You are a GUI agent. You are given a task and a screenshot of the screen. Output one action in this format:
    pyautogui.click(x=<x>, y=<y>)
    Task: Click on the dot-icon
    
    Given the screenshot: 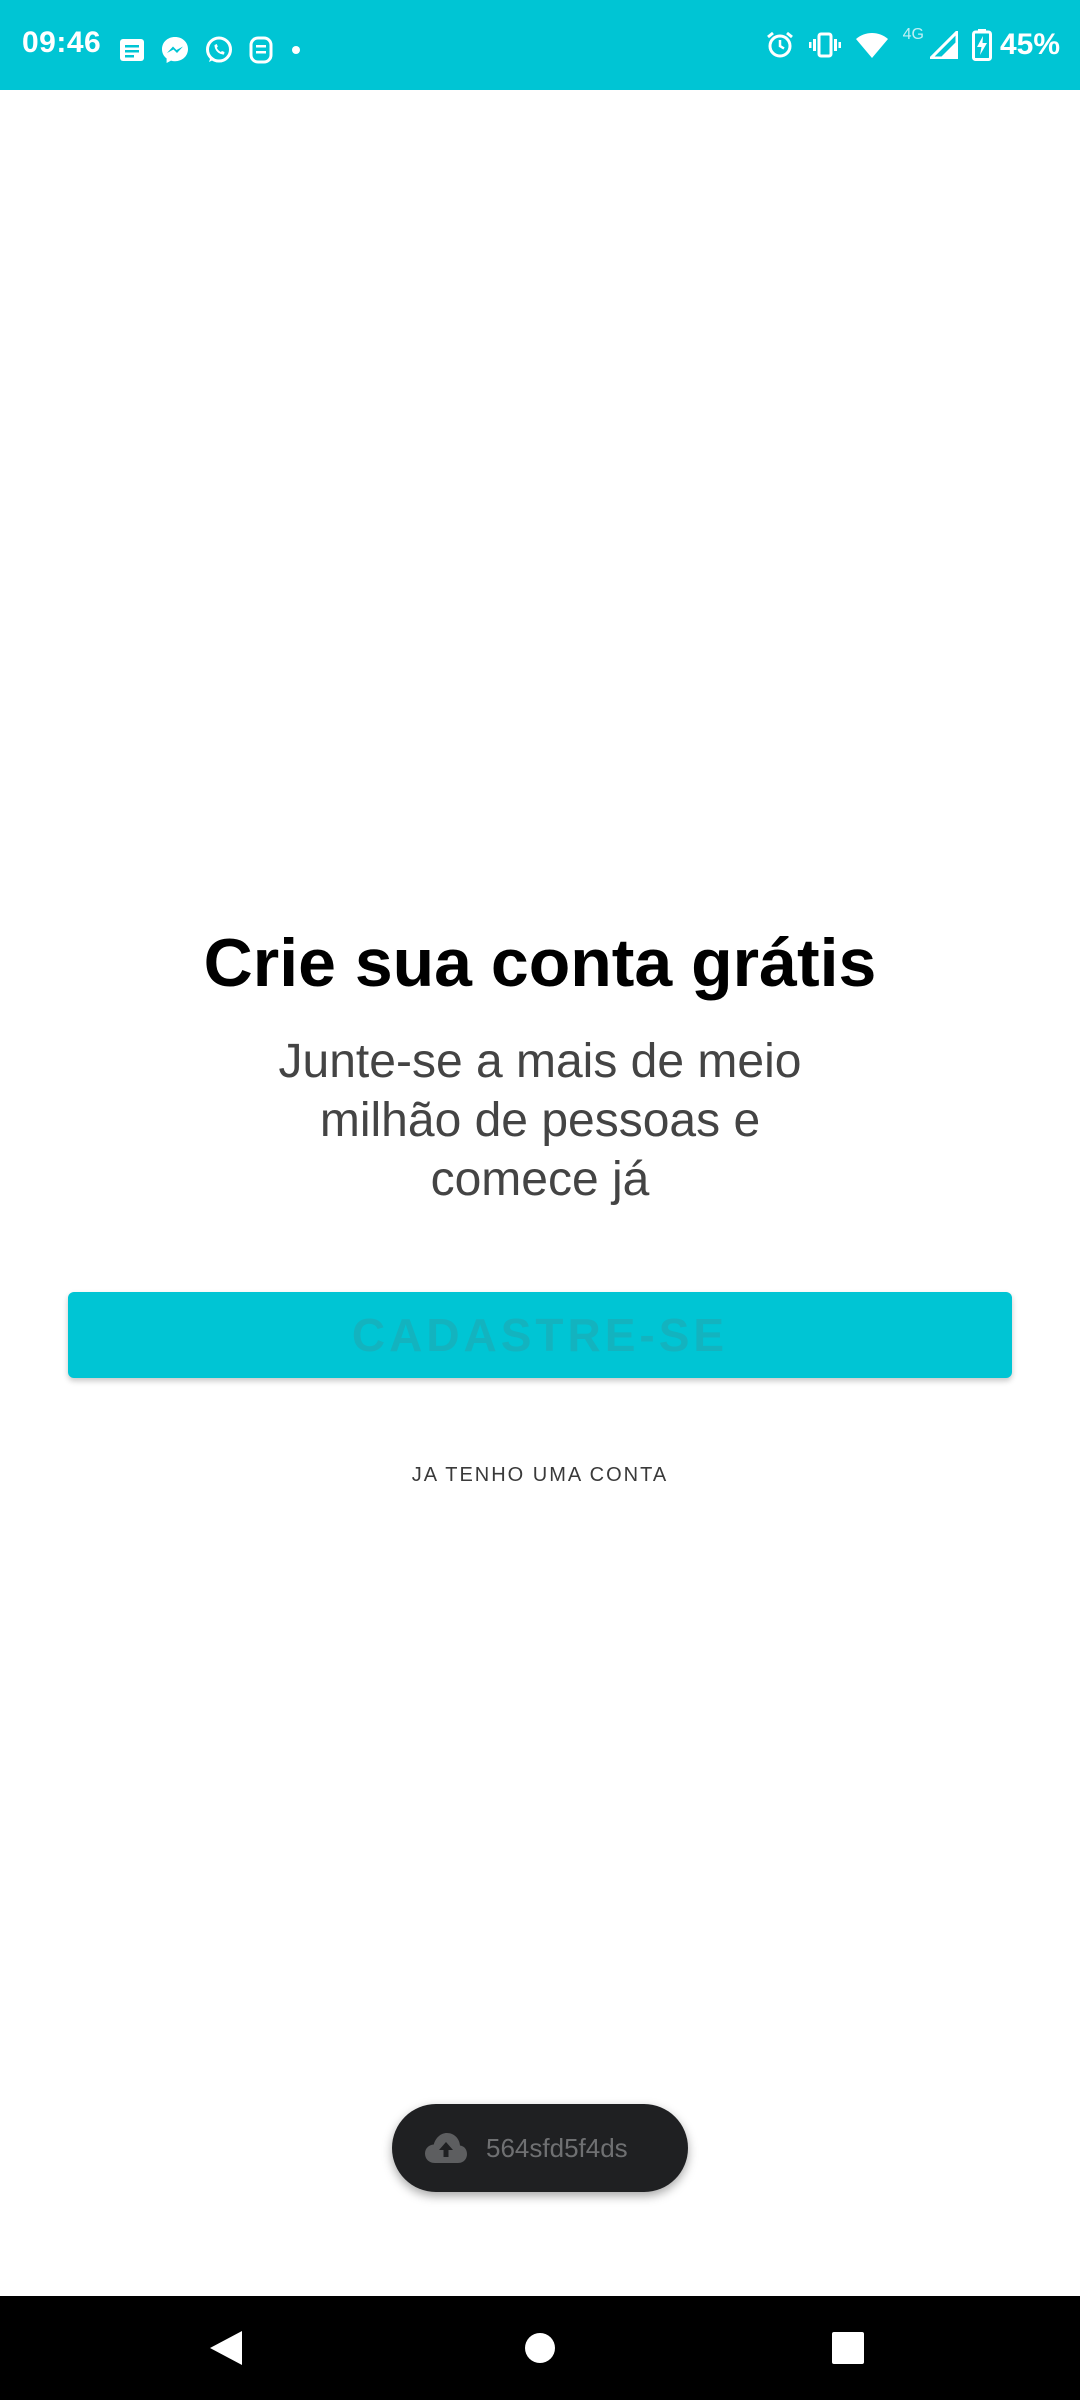 What is the action you would take?
    pyautogui.click(x=296, y=50)
    